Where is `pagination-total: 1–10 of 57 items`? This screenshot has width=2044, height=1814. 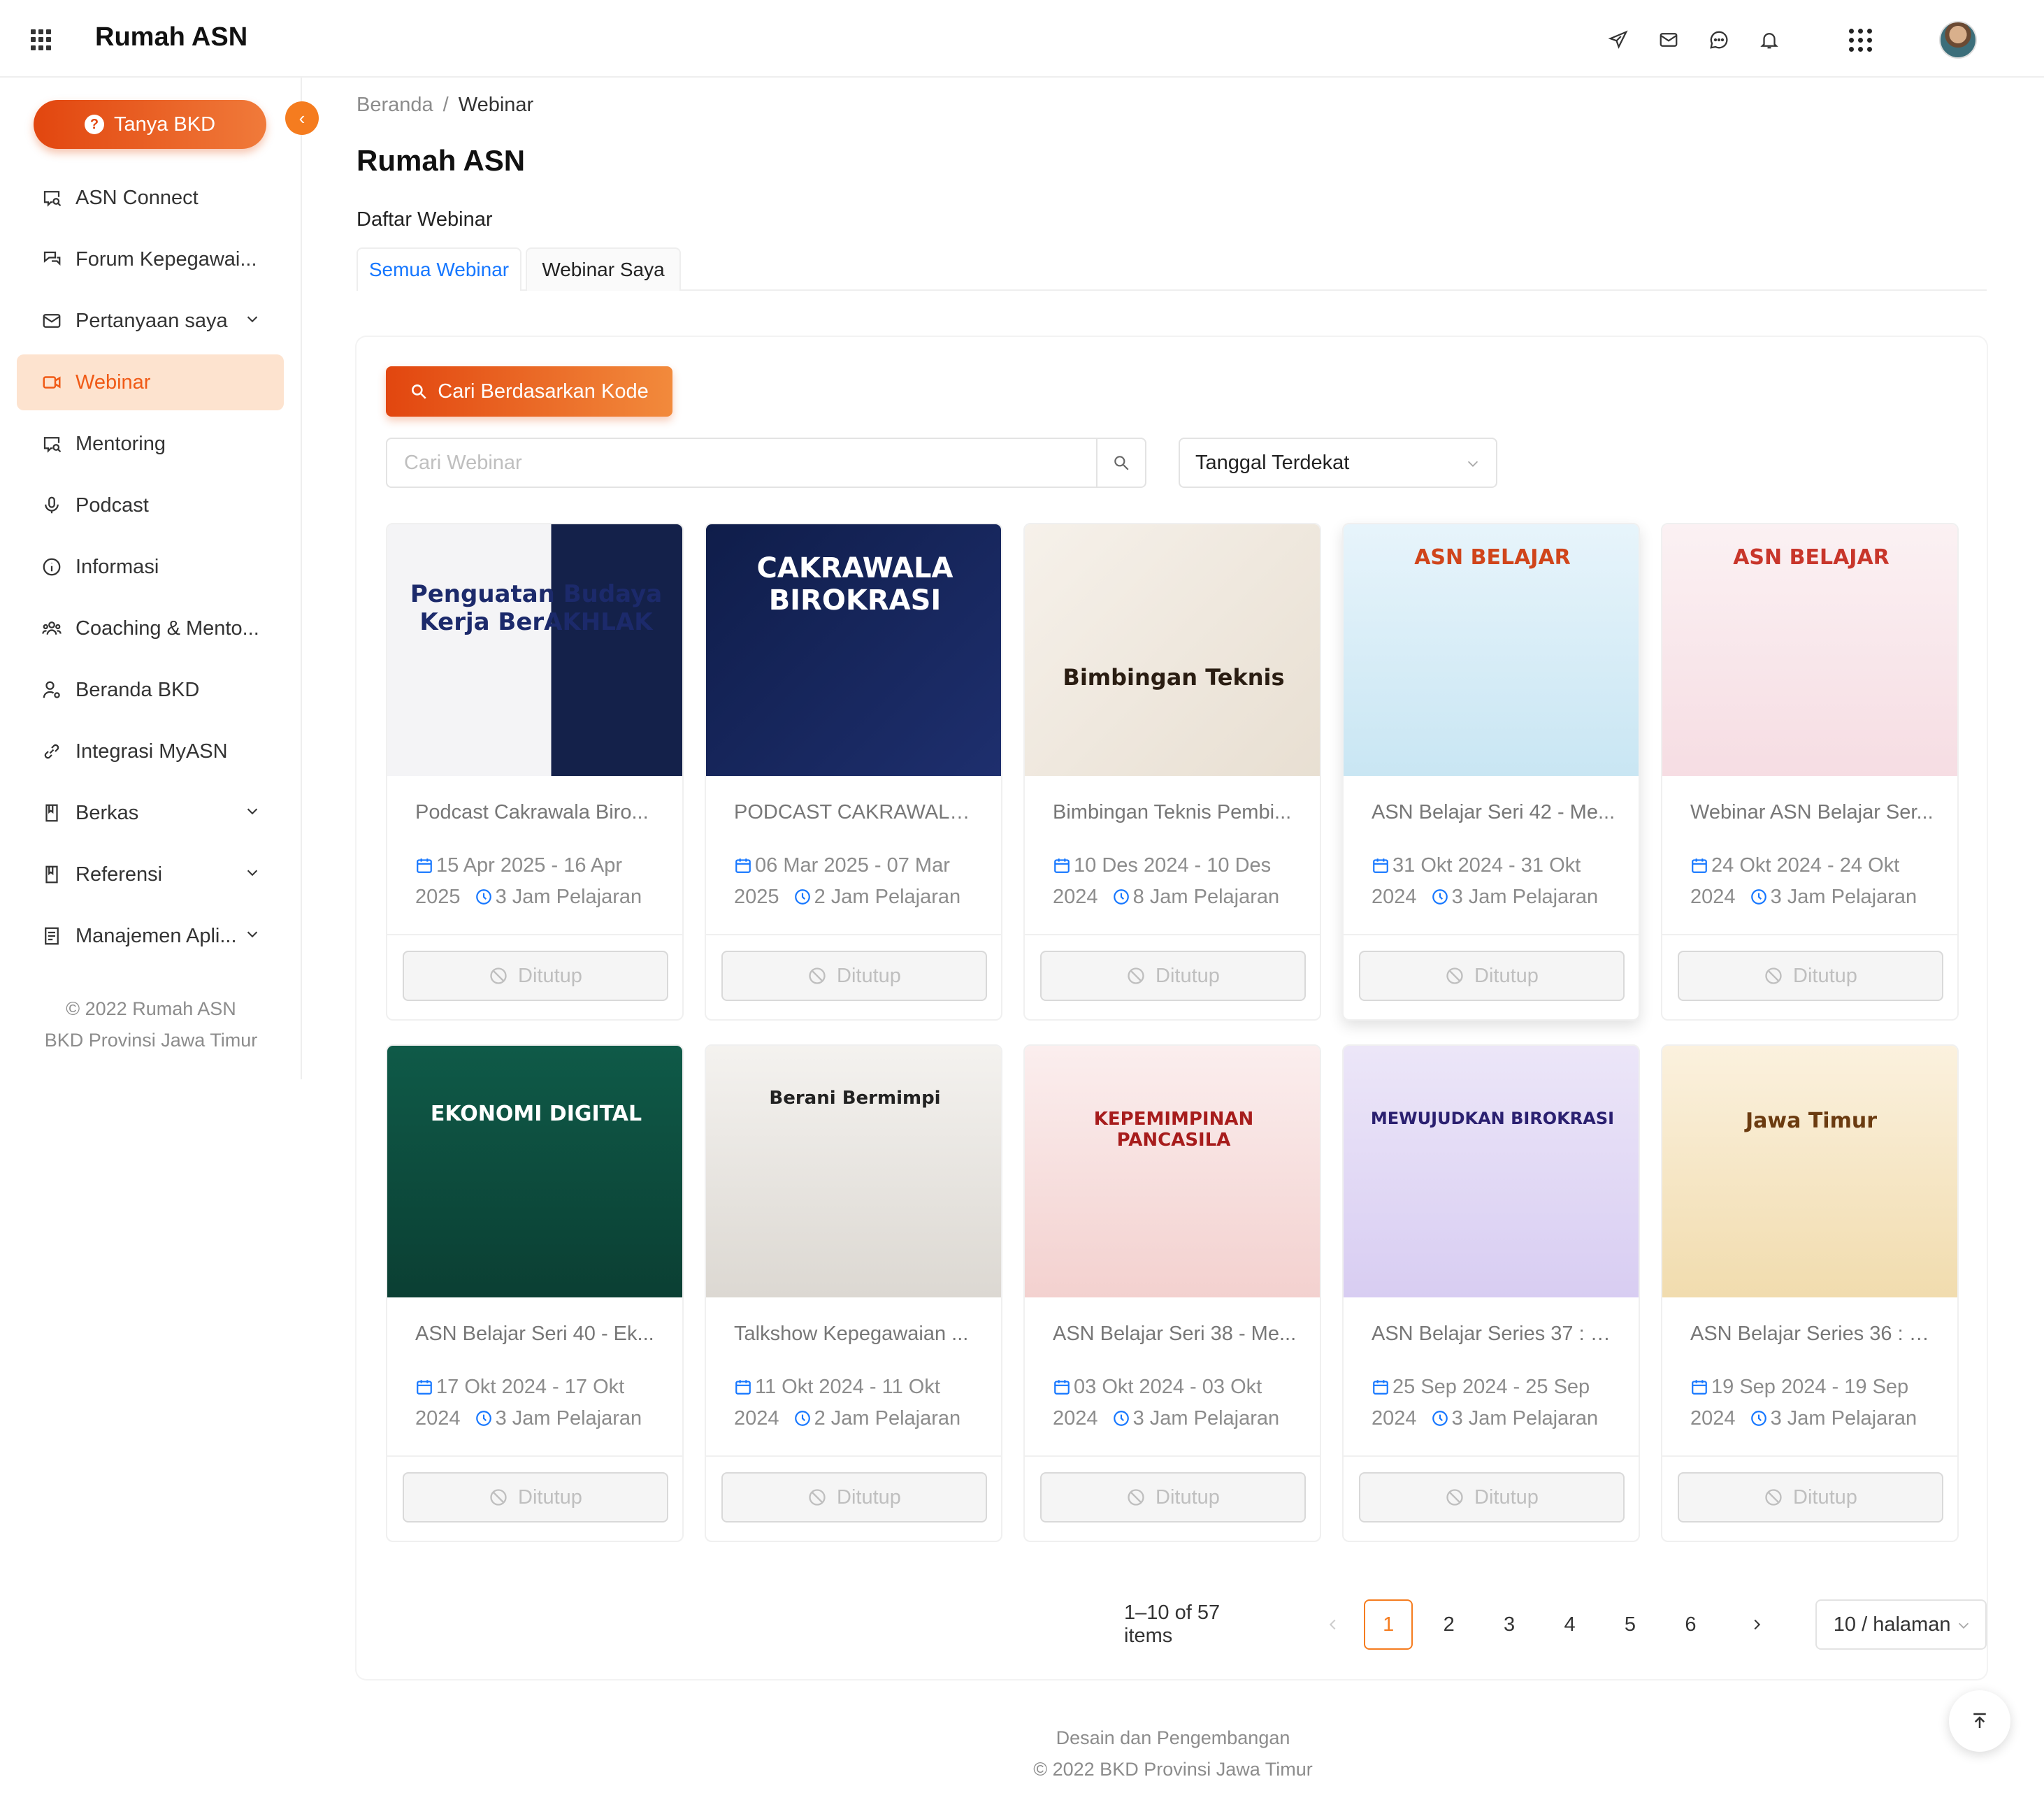
pagination-total: 1–10 of 57 items is located at coordinates (1172, 1624).